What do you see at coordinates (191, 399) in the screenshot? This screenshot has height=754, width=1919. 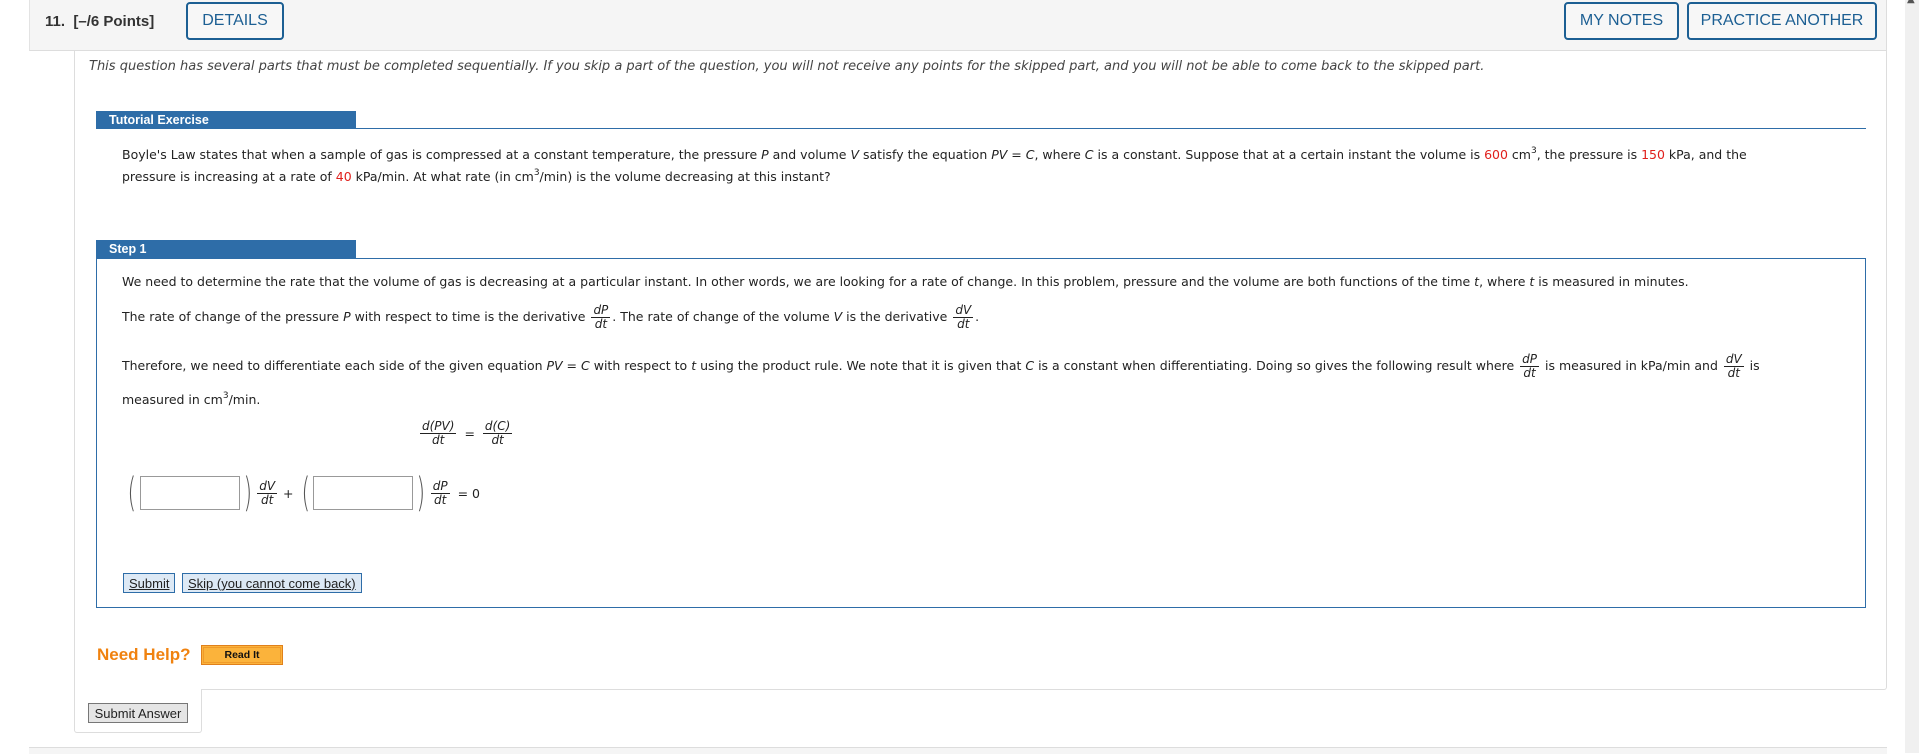 I see `step1-paragraph4: measured in cm3/min.` at bounding box center [191, 399].